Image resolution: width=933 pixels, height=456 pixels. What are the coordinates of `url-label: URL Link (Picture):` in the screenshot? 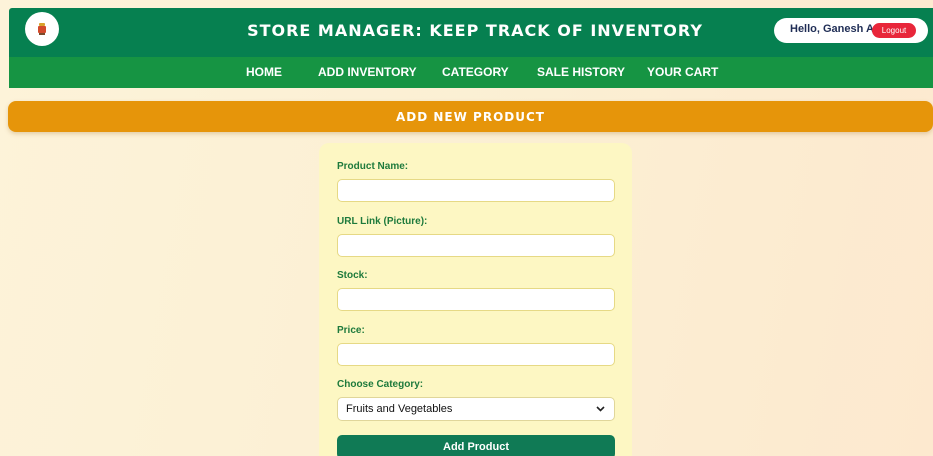 It's located at (382, 221).